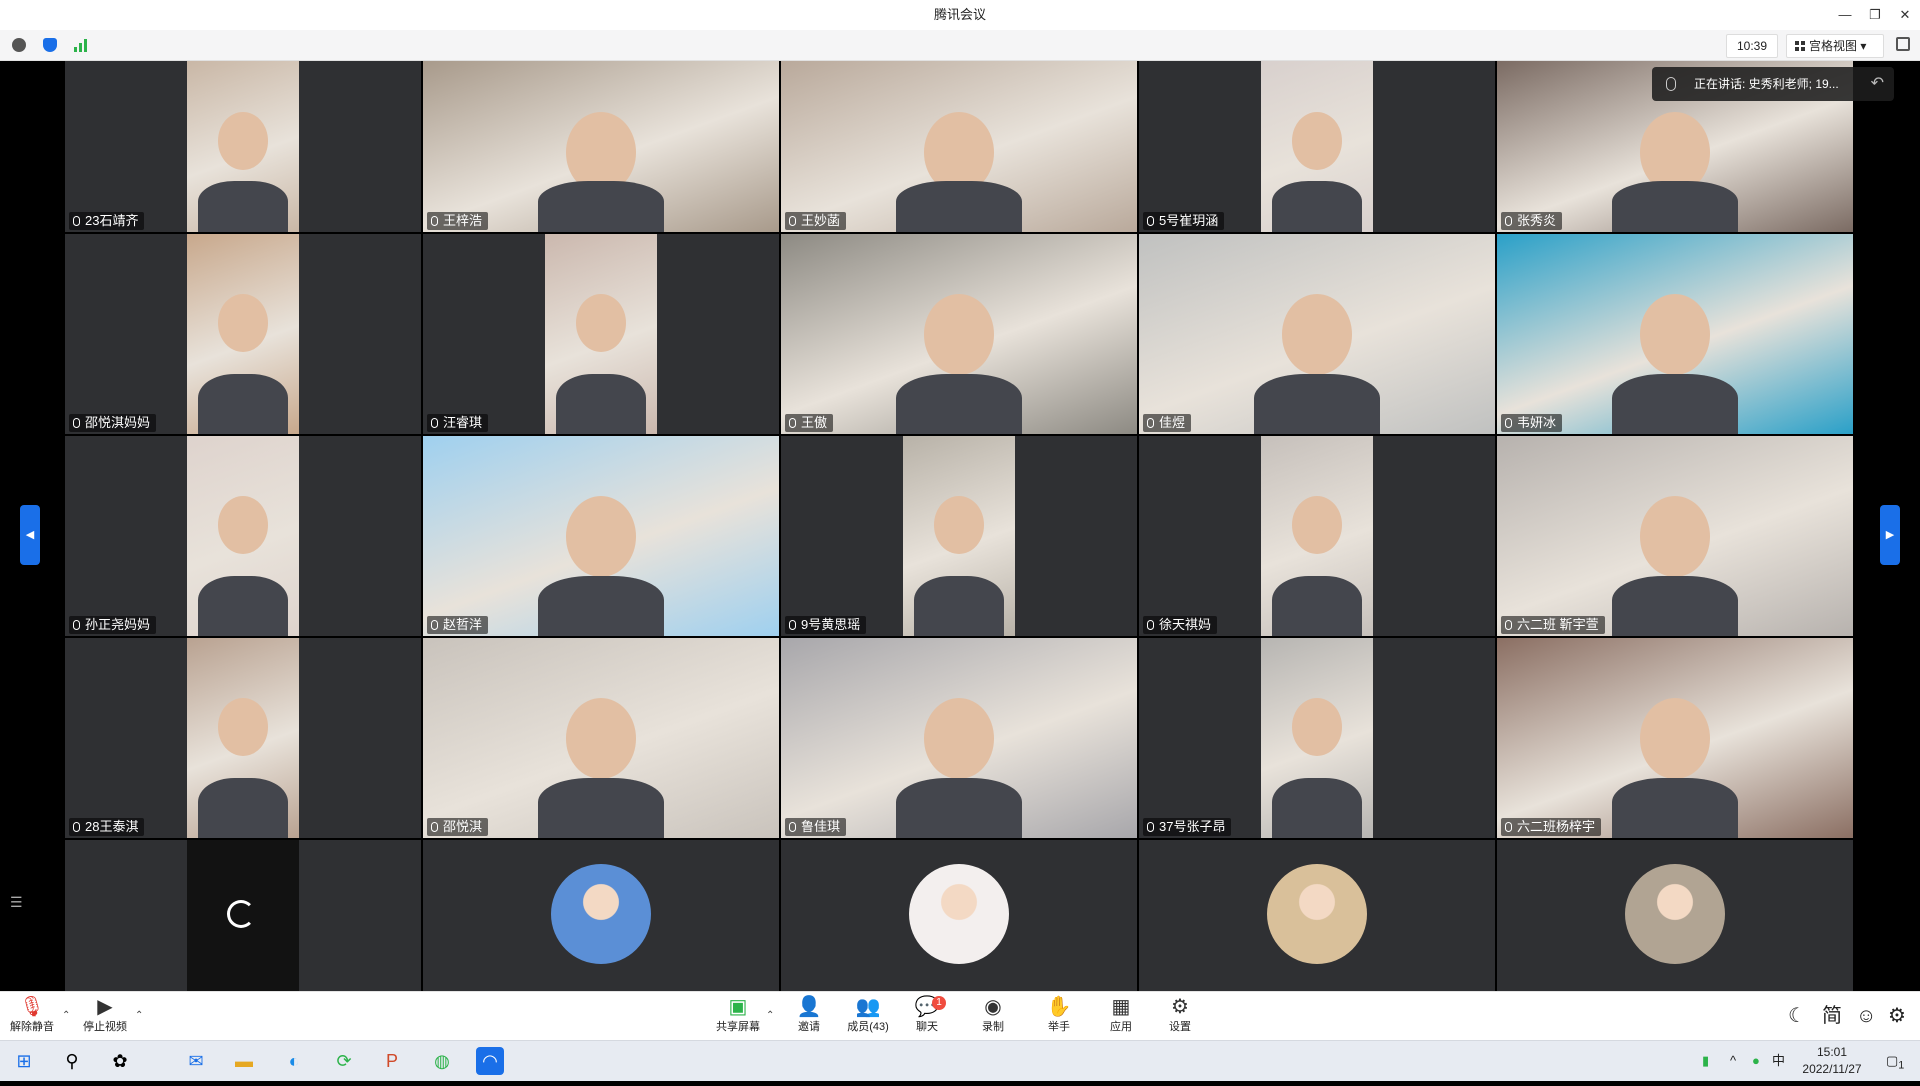  What do you see at coordinates (1832, 1016) in the screenshot?
I see `simplified-chinese-toggle: 简` at bounding box center [1832, 1016].